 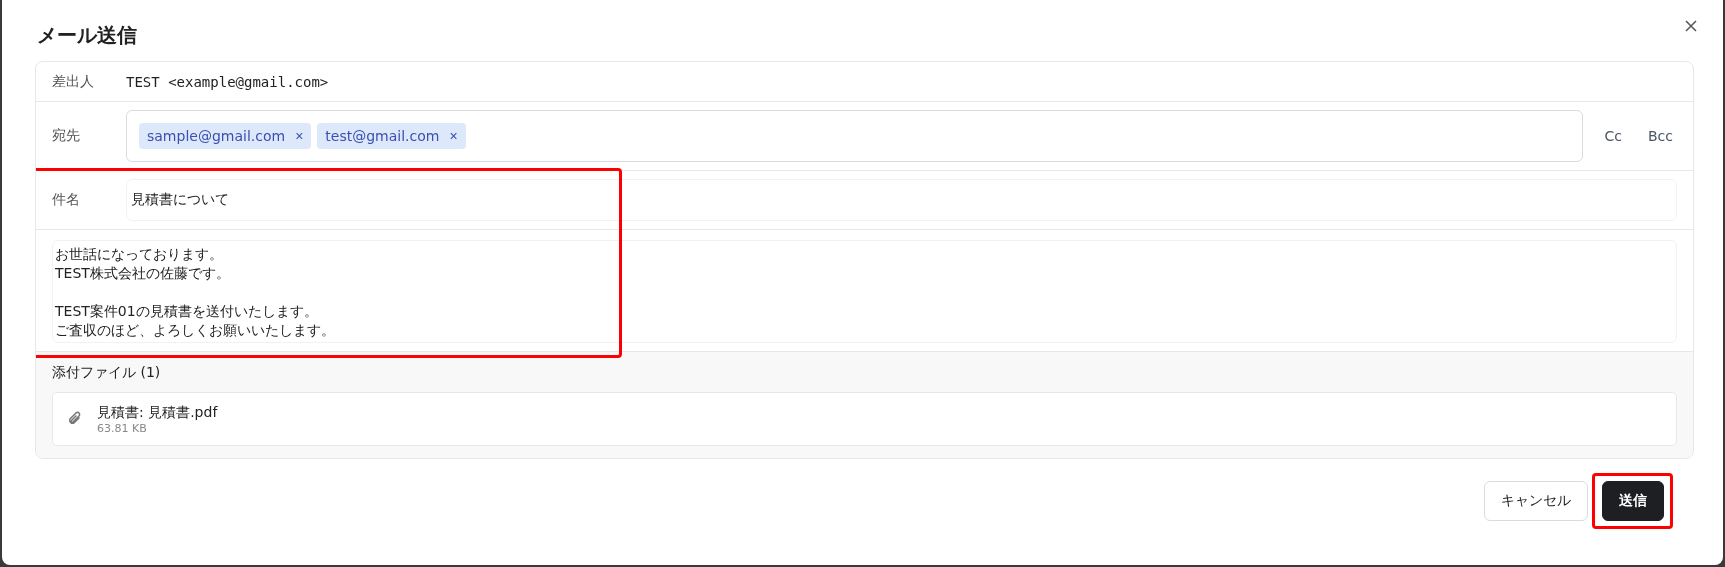 I want to click on recipient-address: sample@gmail.com, so click(x=216, y=136).